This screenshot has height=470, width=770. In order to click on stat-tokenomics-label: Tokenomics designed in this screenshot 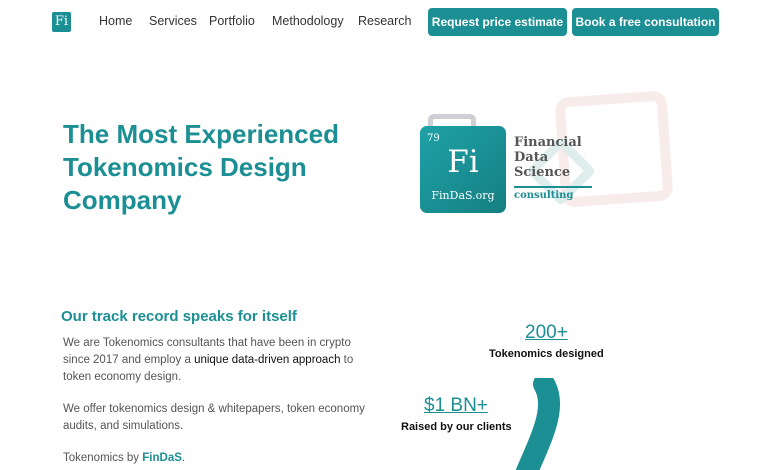, I will do `click(546, 354)`.